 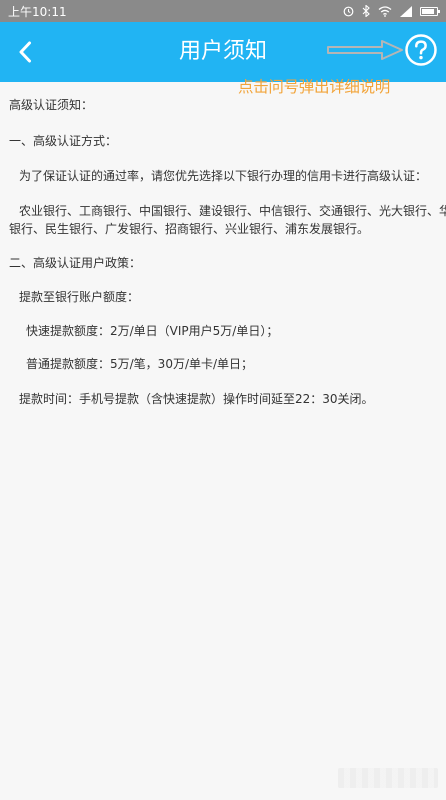 What do you see at coordinates (189, 229) in the screenshot?
I see `bank-list-line-2: 银行、民生银行、广发银行、招商银行、兴业银行、浦东发展银行。` at bounding box center [189, 229].